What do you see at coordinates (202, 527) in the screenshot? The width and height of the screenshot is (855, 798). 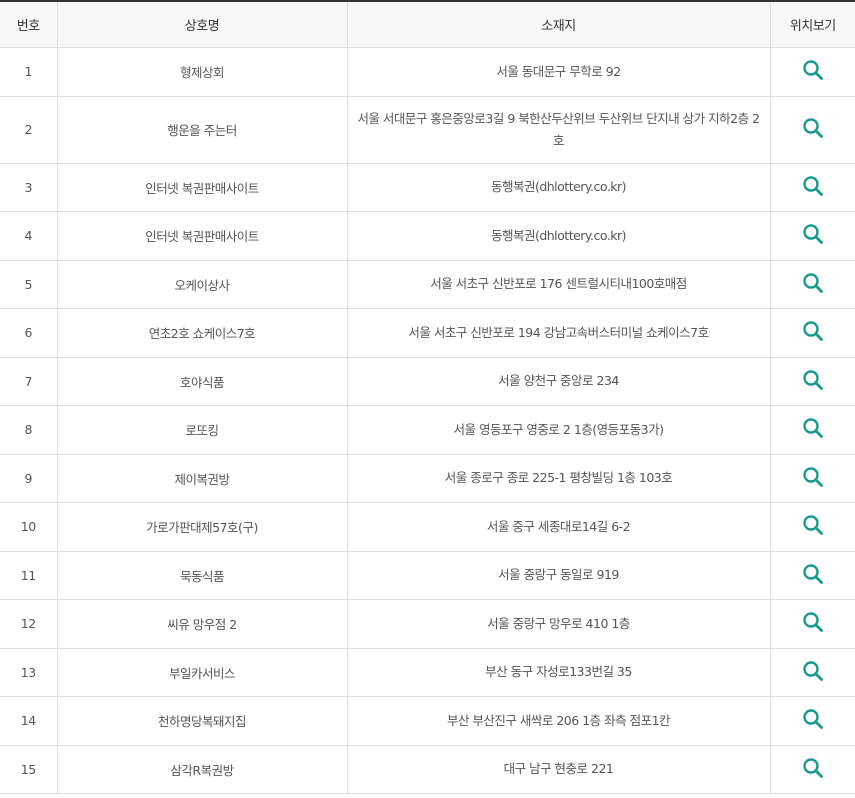 I see `store-name: 가로가판대제57호(구)` at bounding box center [202, 527].